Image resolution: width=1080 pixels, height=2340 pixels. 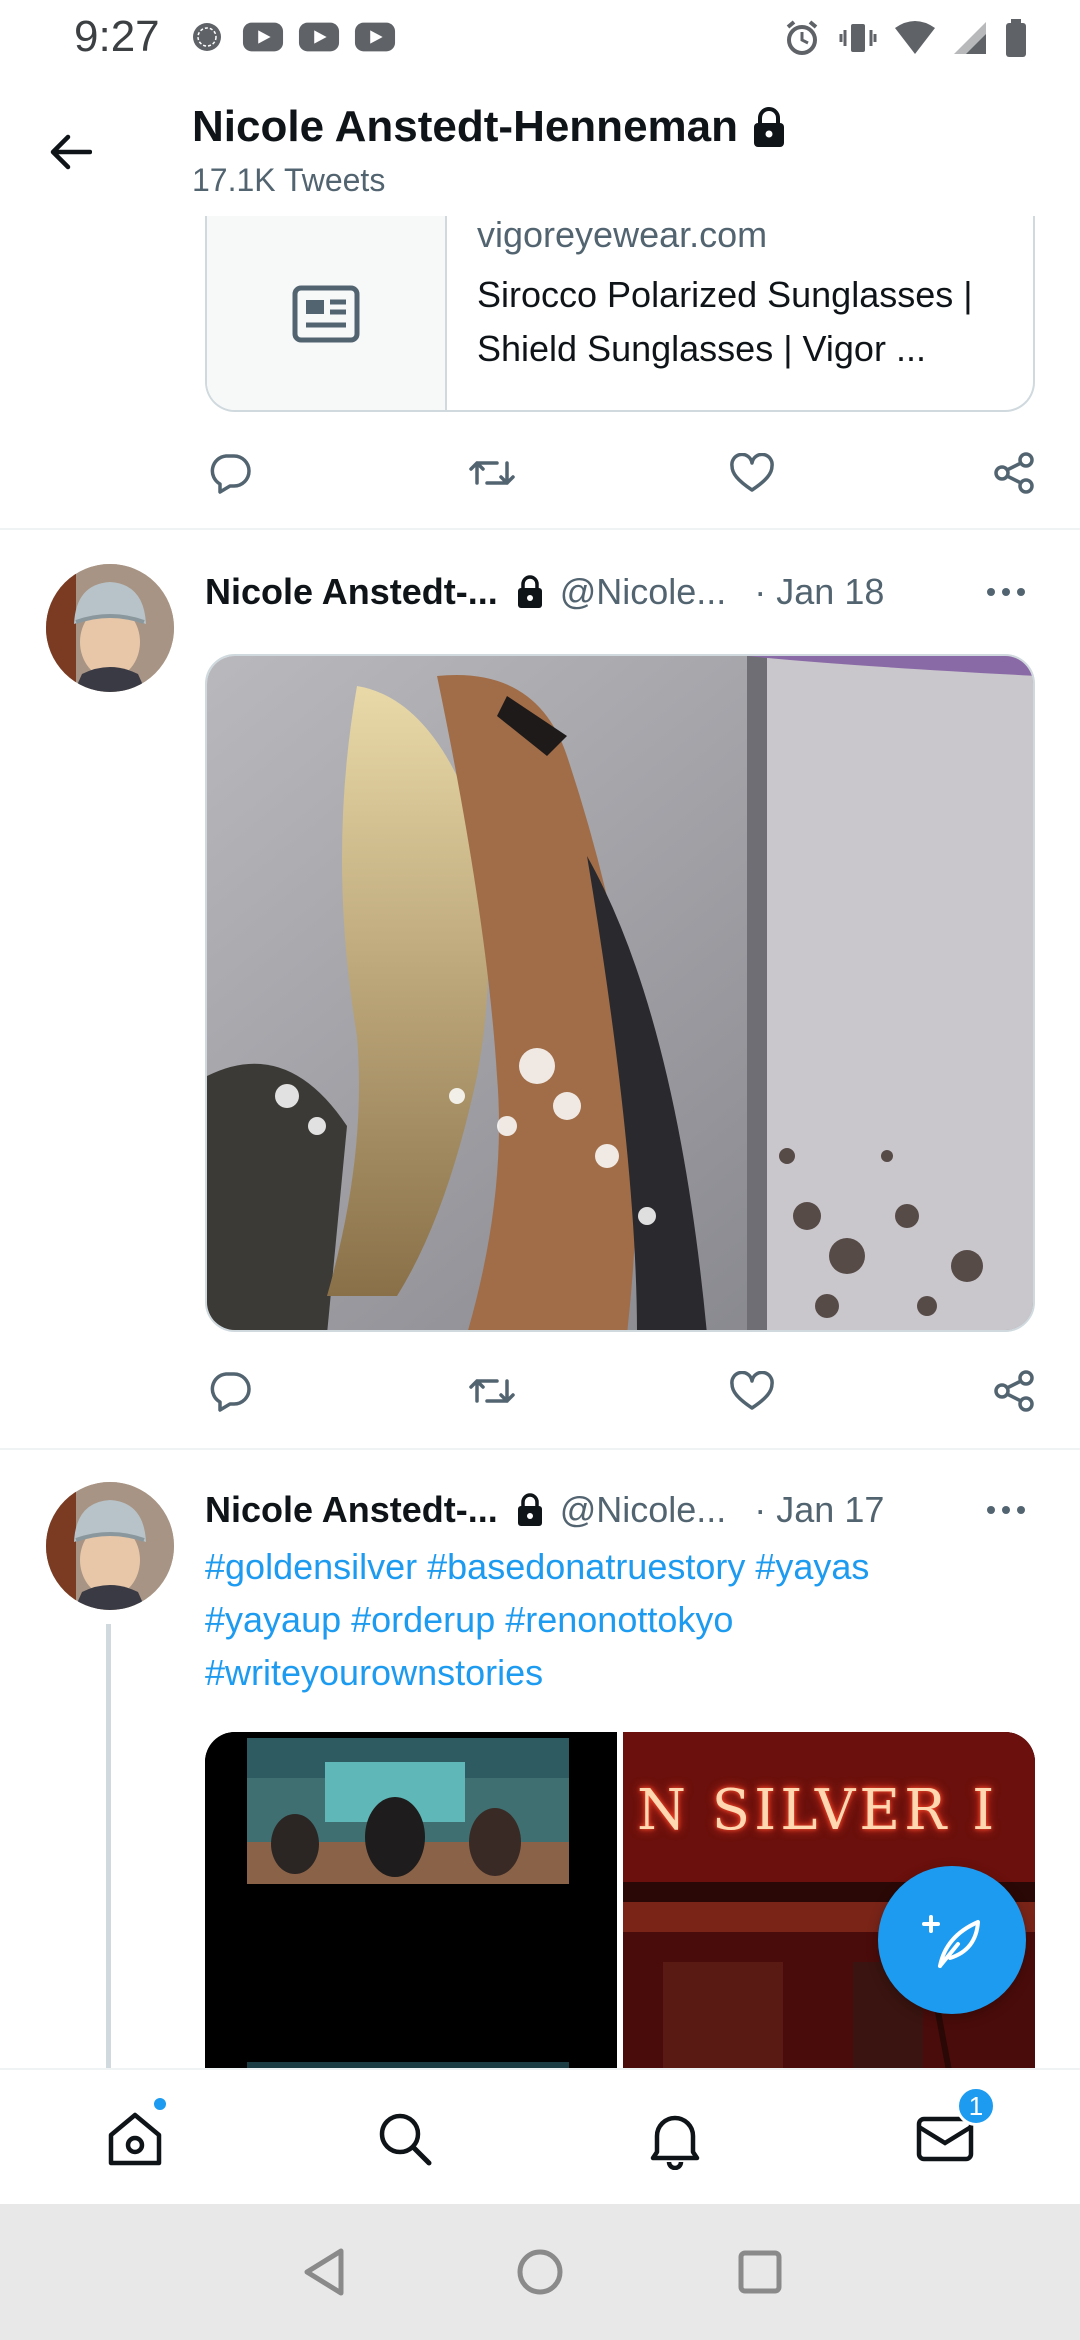 What do you see at coordinates (117, 36) in the screenshot?
I see `status-time: 9:27` at bounding box center [117, 36].